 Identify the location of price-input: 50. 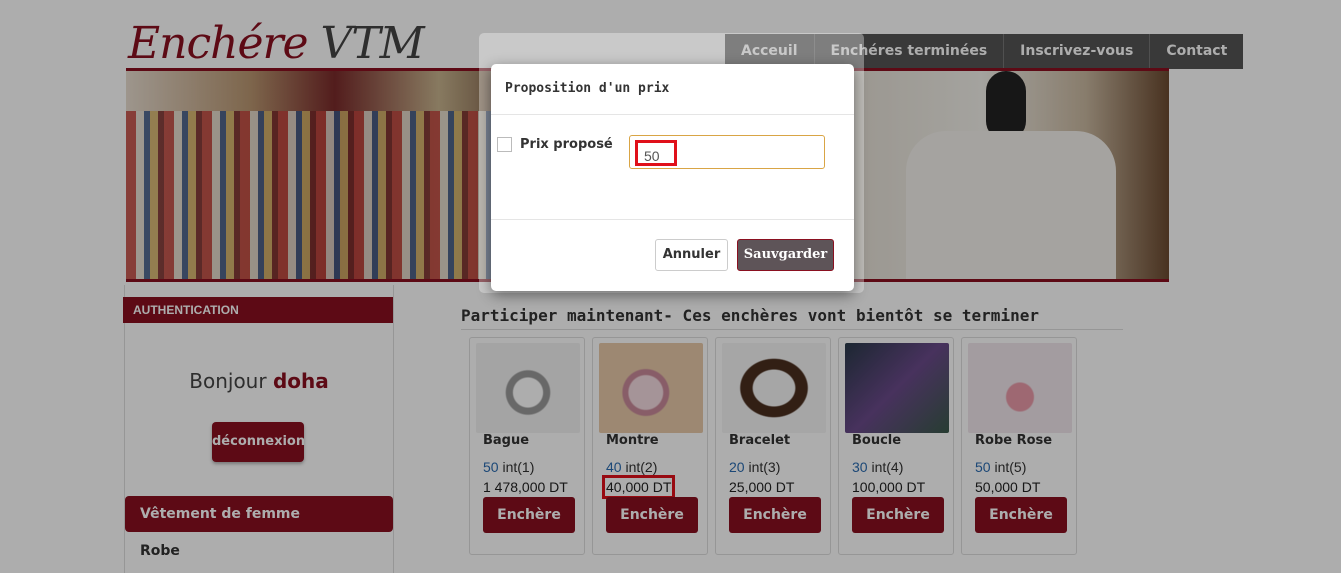
(727, 152).